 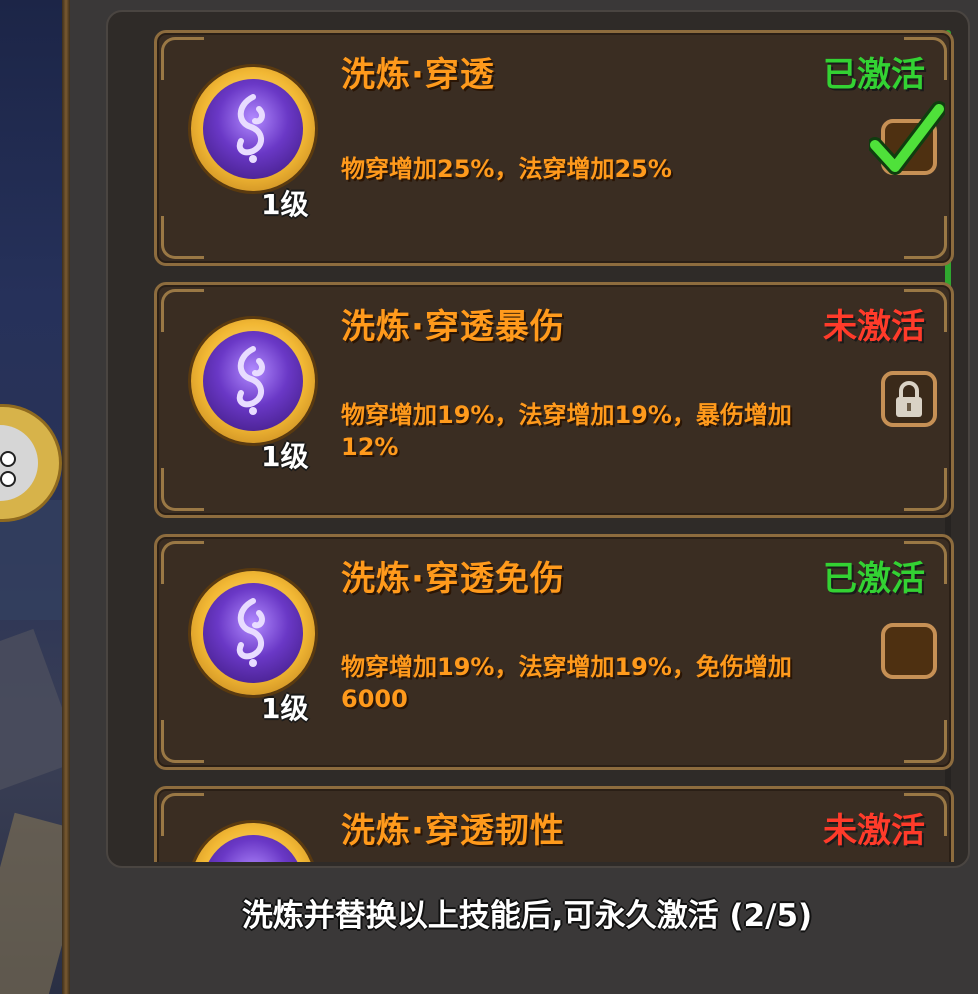 What do you see at coordinates (907, 138) in the screenshot?
I see `green-checkmark-icon` at bounding box center [907, 138].